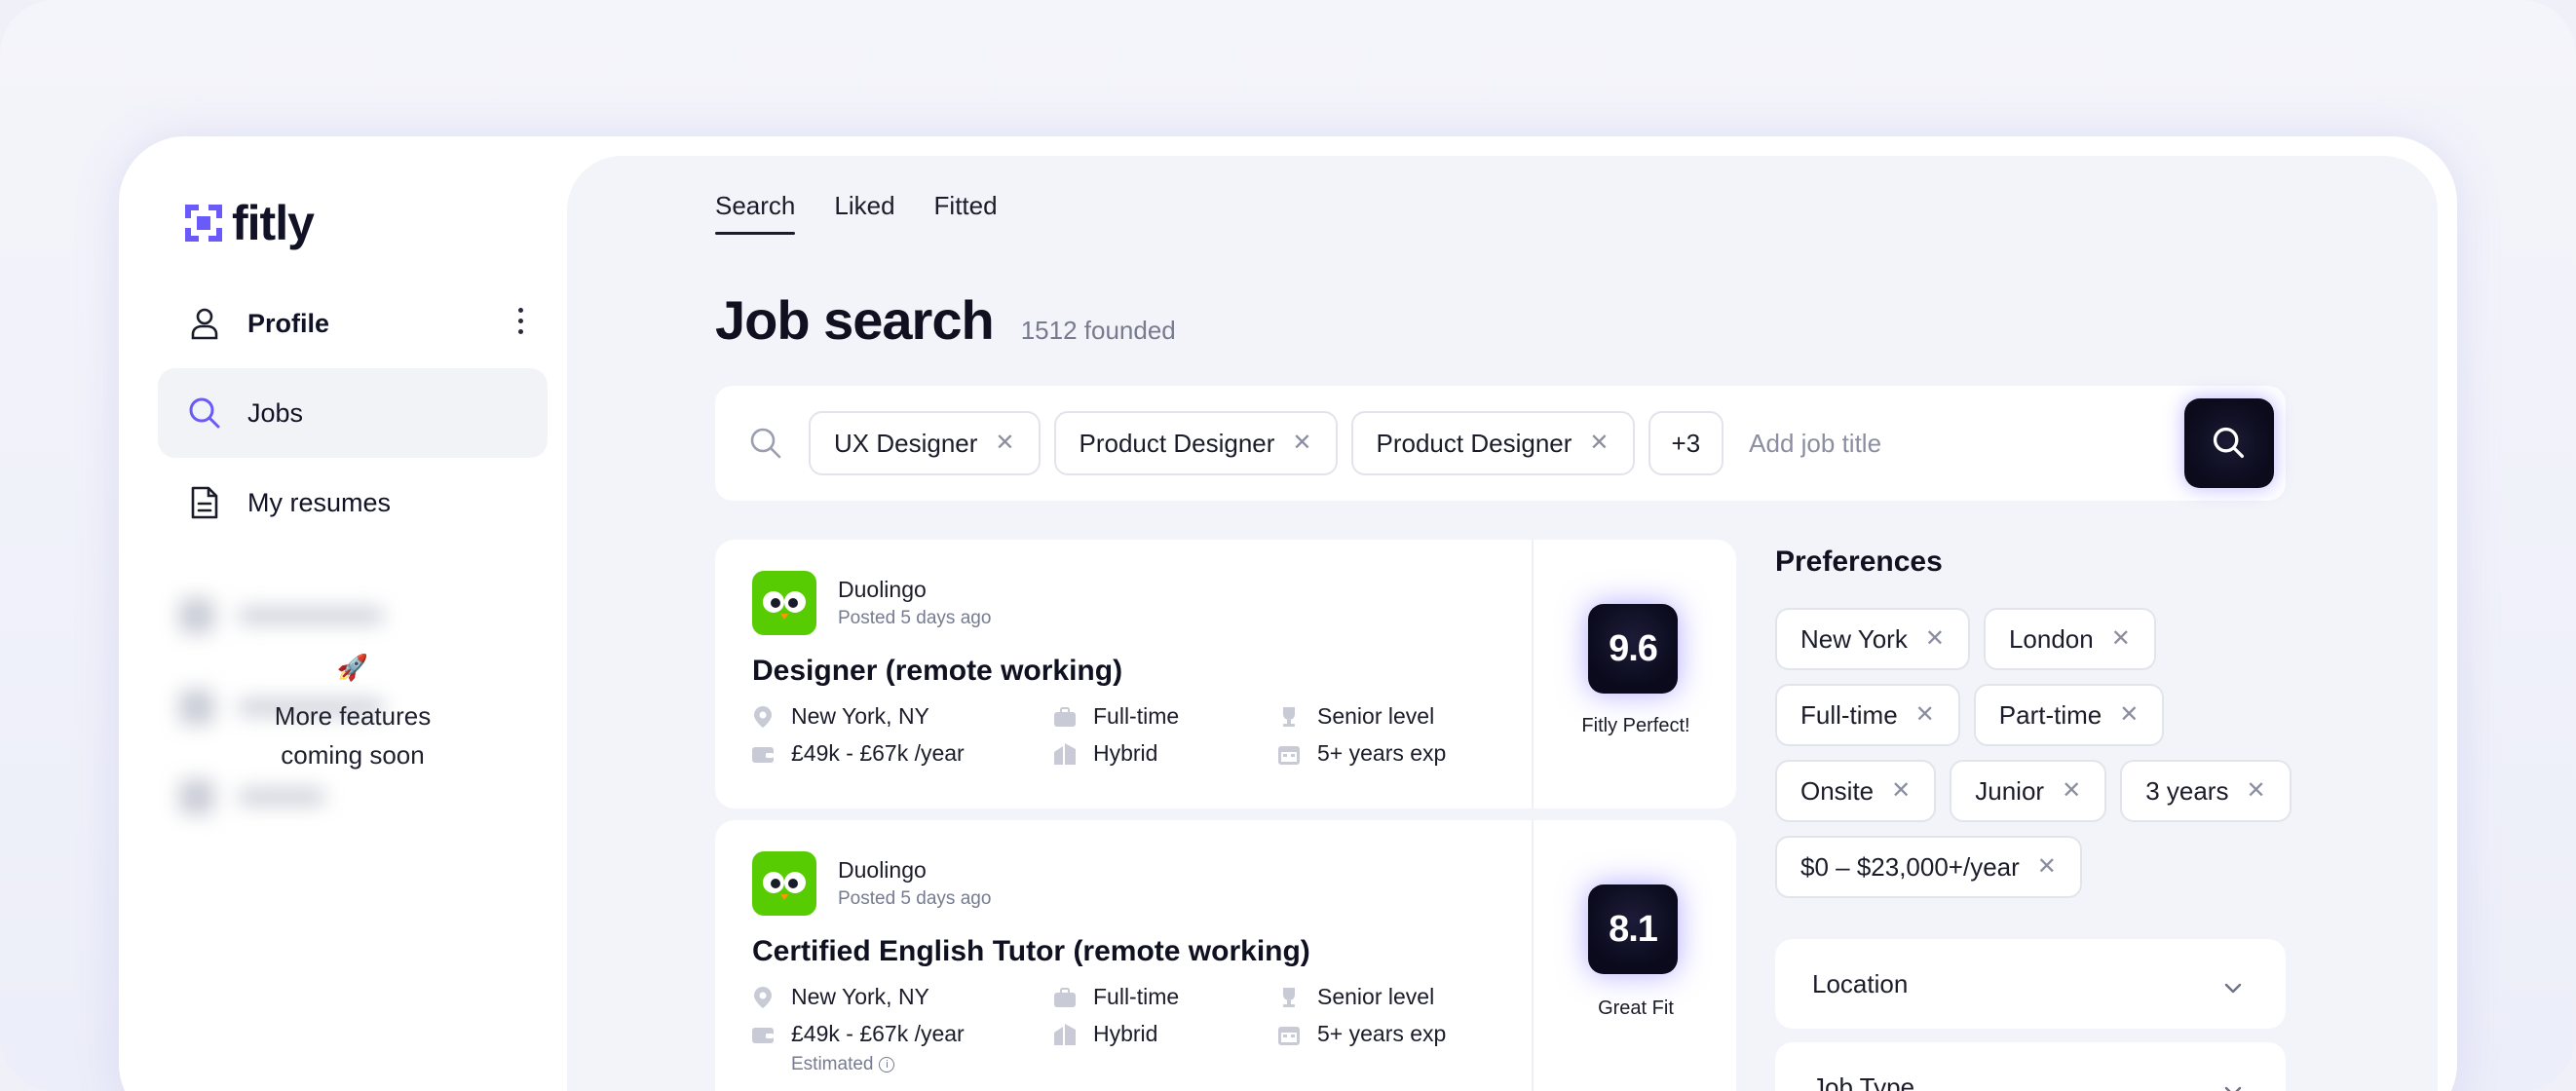 This screenshot has height=1091, width=2576. I want to click on job-location: New York, NY, so click(840, 716).